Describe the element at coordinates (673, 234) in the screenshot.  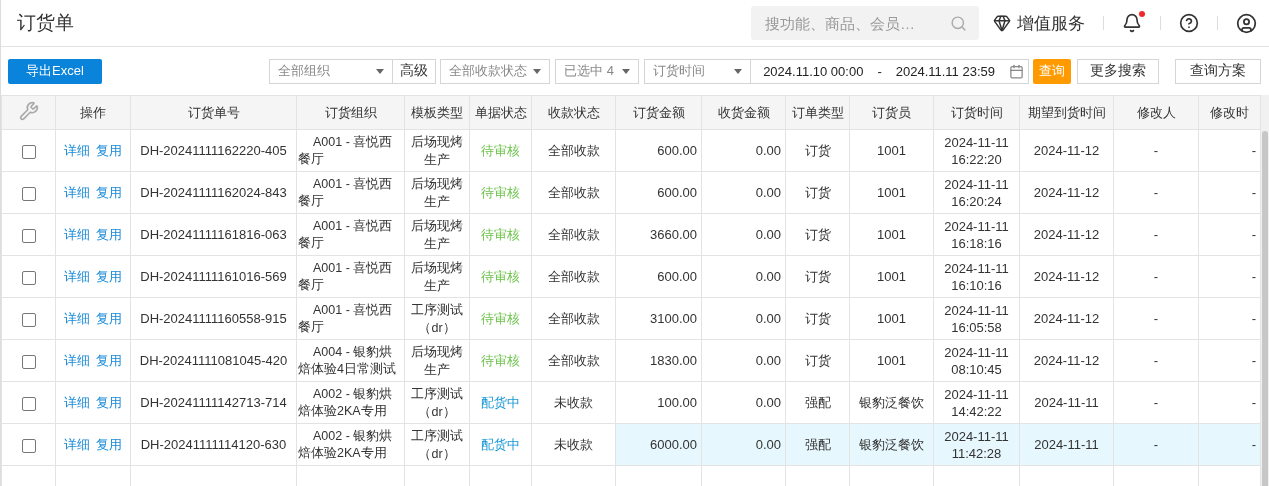
I see `order-amount: 3660.00` at that location.